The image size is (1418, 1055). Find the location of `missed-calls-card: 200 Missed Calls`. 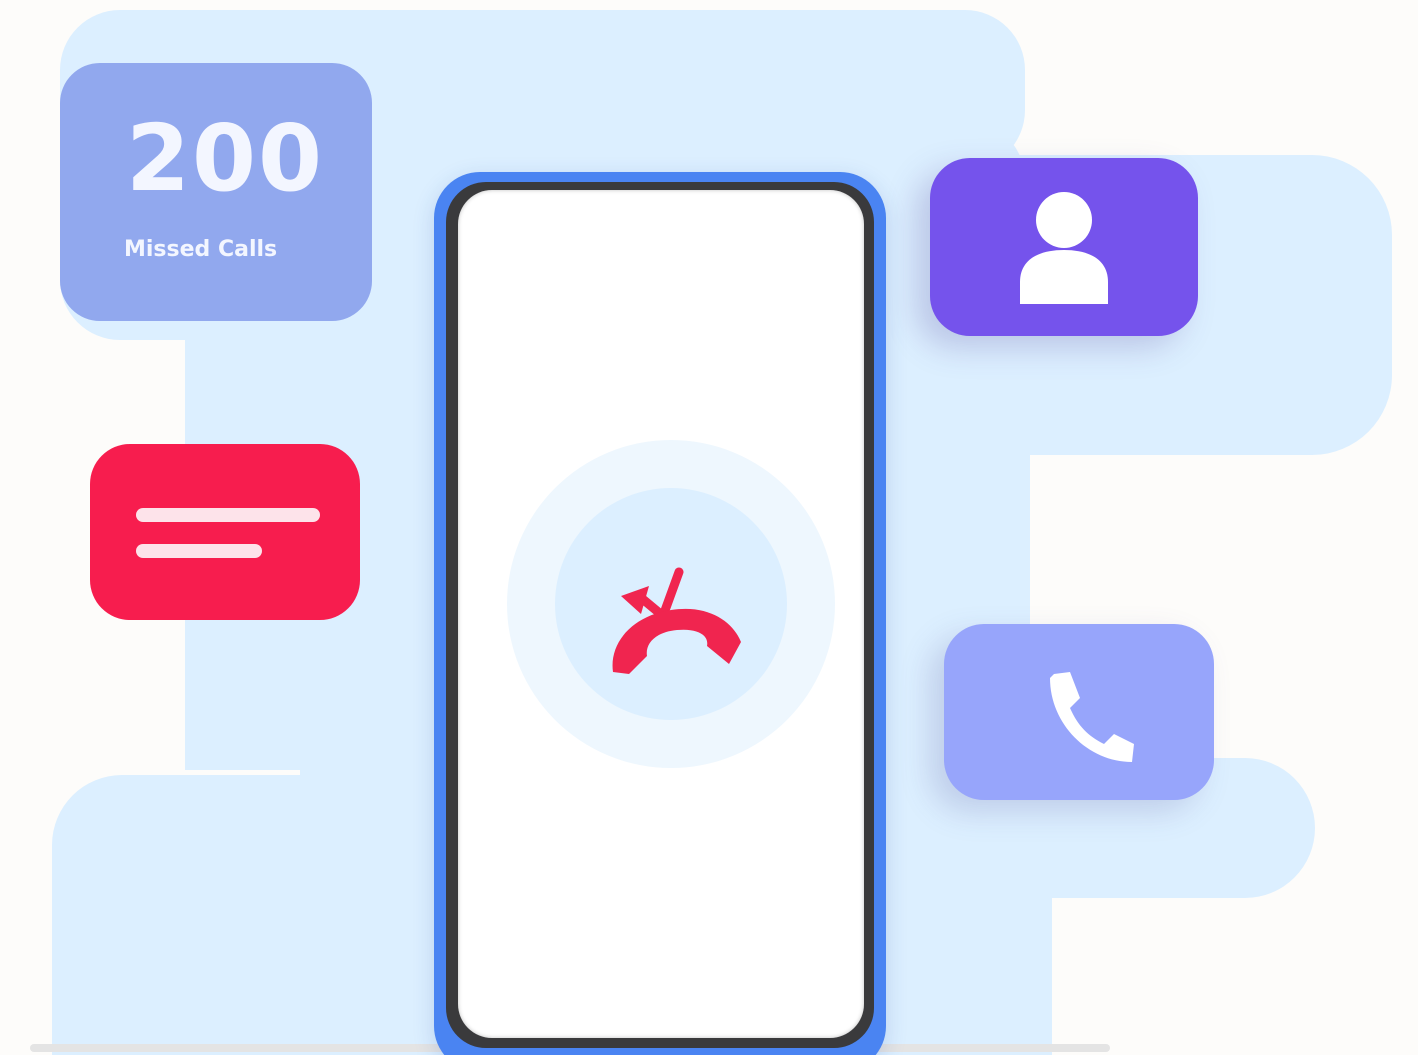

missed-calls-card: 200 Missed Calls is located at coordinates (216, 192).